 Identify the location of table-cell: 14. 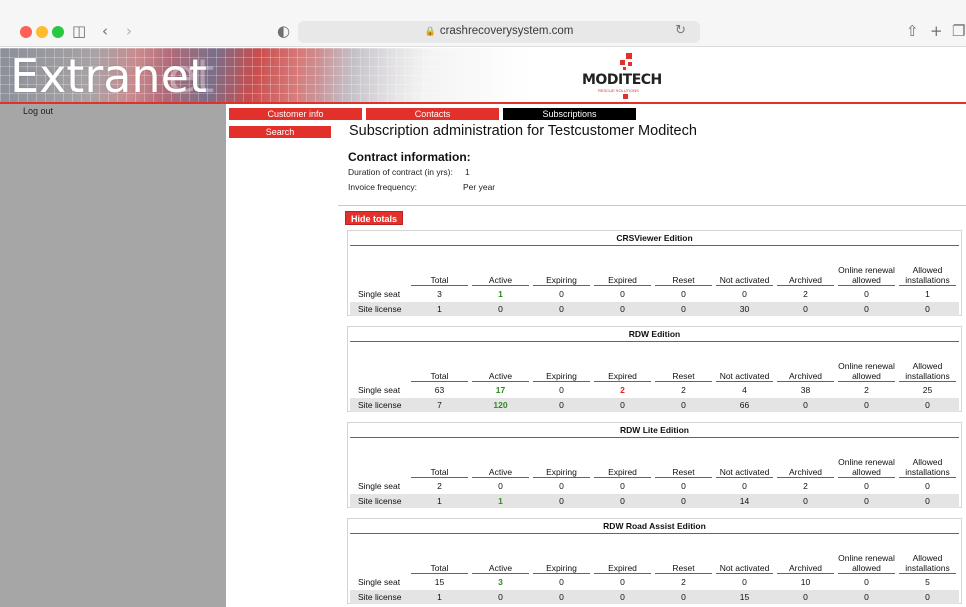
(744, 501).